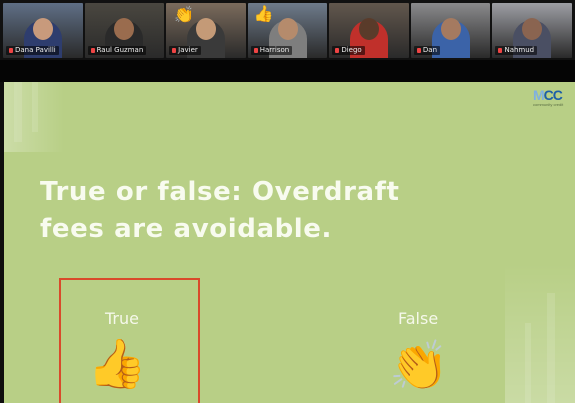 The height and width of the screenshot is (403, 575). What do you see at coordinates (351, 50) in the screenshot?
I see `participant-name: Diego` at bounding box center [351, 50].